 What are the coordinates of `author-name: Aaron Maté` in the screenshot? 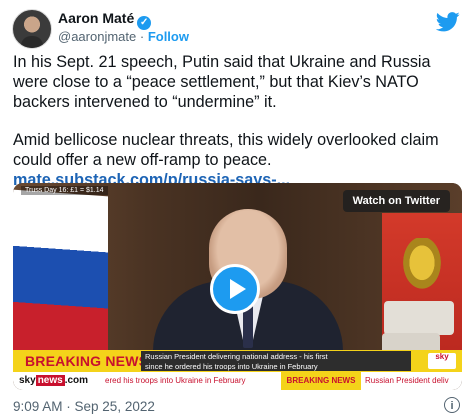 It's located at (96, 18).